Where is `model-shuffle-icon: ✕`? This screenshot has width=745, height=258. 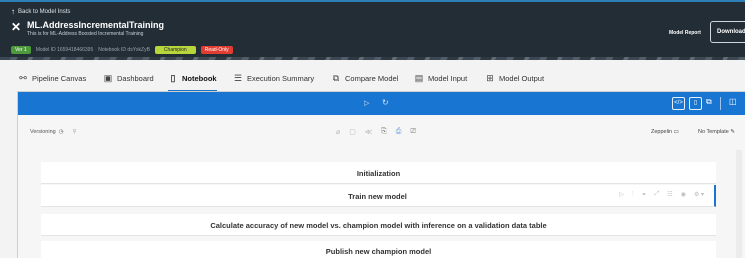 model-shuffle-icon: ✕ is located at coordinates (16, 27).